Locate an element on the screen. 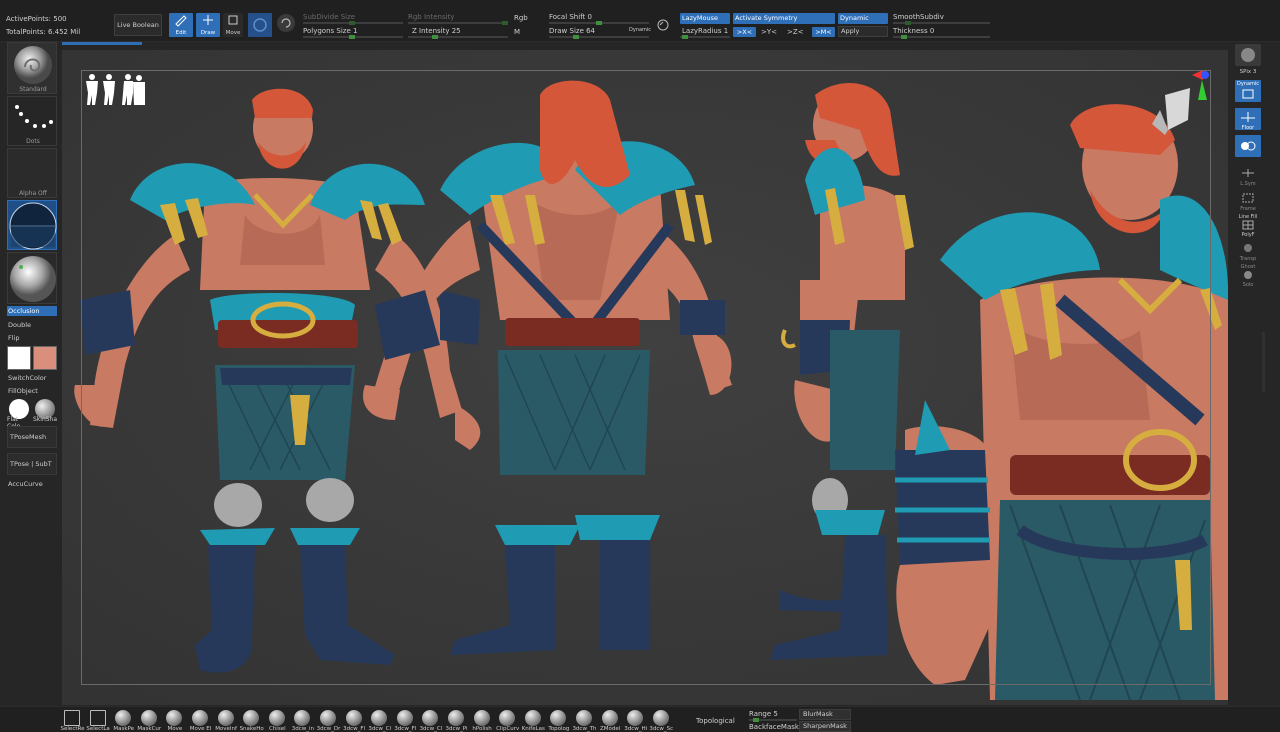 The height and width of the screenshot is (732, 1280). fill-object-button: FillObject is located at coordinates (32, 391).